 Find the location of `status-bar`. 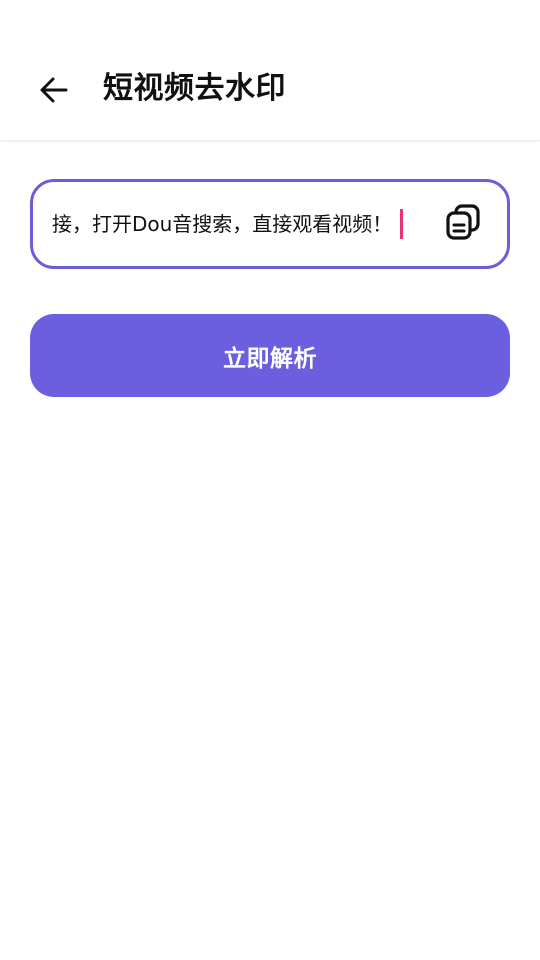

status-bar is located at coordinates (270, 18).